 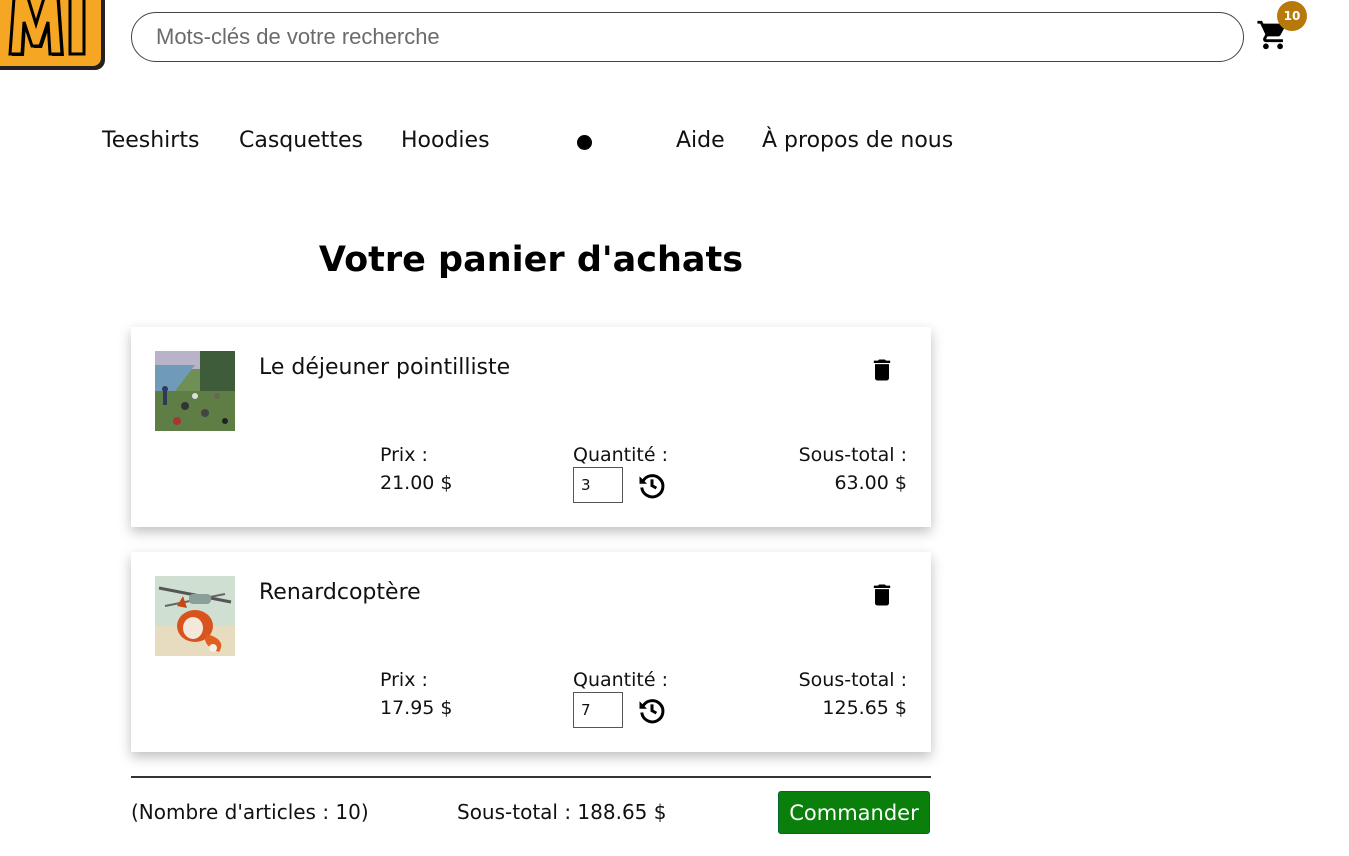 What do you see at coordinates (445, 140) in the screenshot?
I see `nav-item-hoodies: Hoodies` at bounding box center [445, 140].